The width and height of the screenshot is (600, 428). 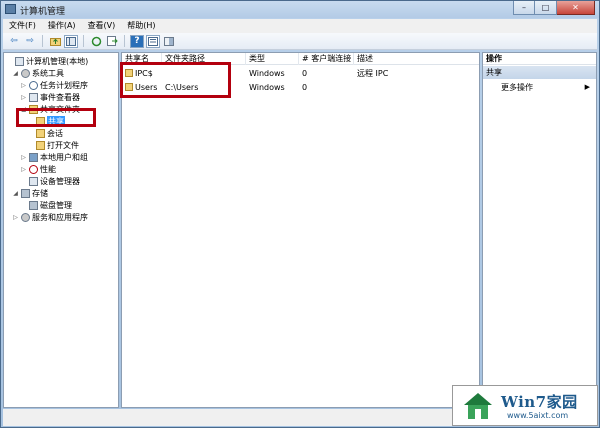 I want to click on actions-title: 操作, so click(x=539, y=59).